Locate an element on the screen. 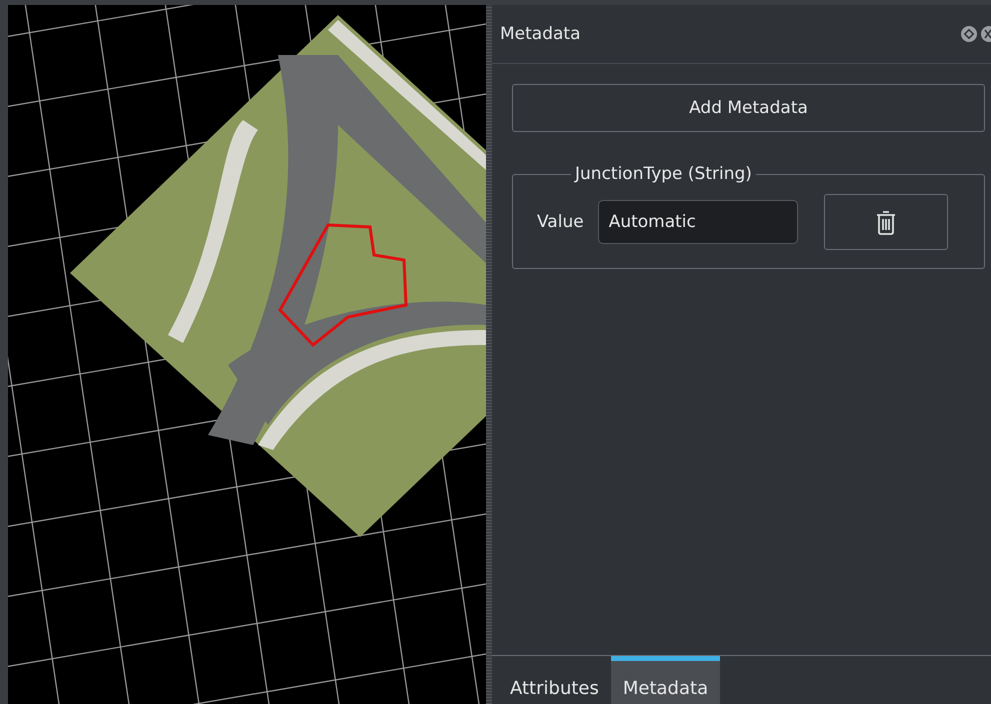 The width and height of the screenshot is (991, 704). panel-tab: Metadata is located at coordinates (665, 680).